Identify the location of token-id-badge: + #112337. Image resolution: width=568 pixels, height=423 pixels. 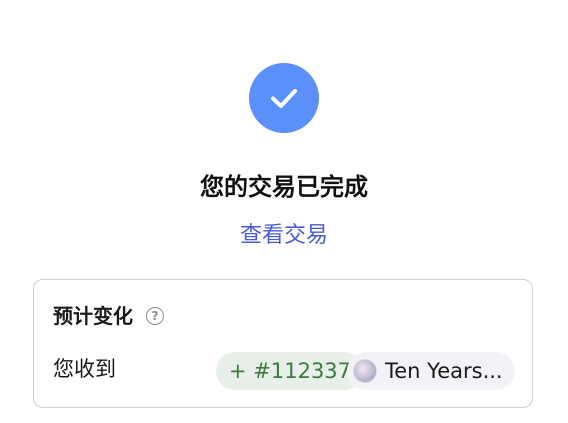
(290, 371).